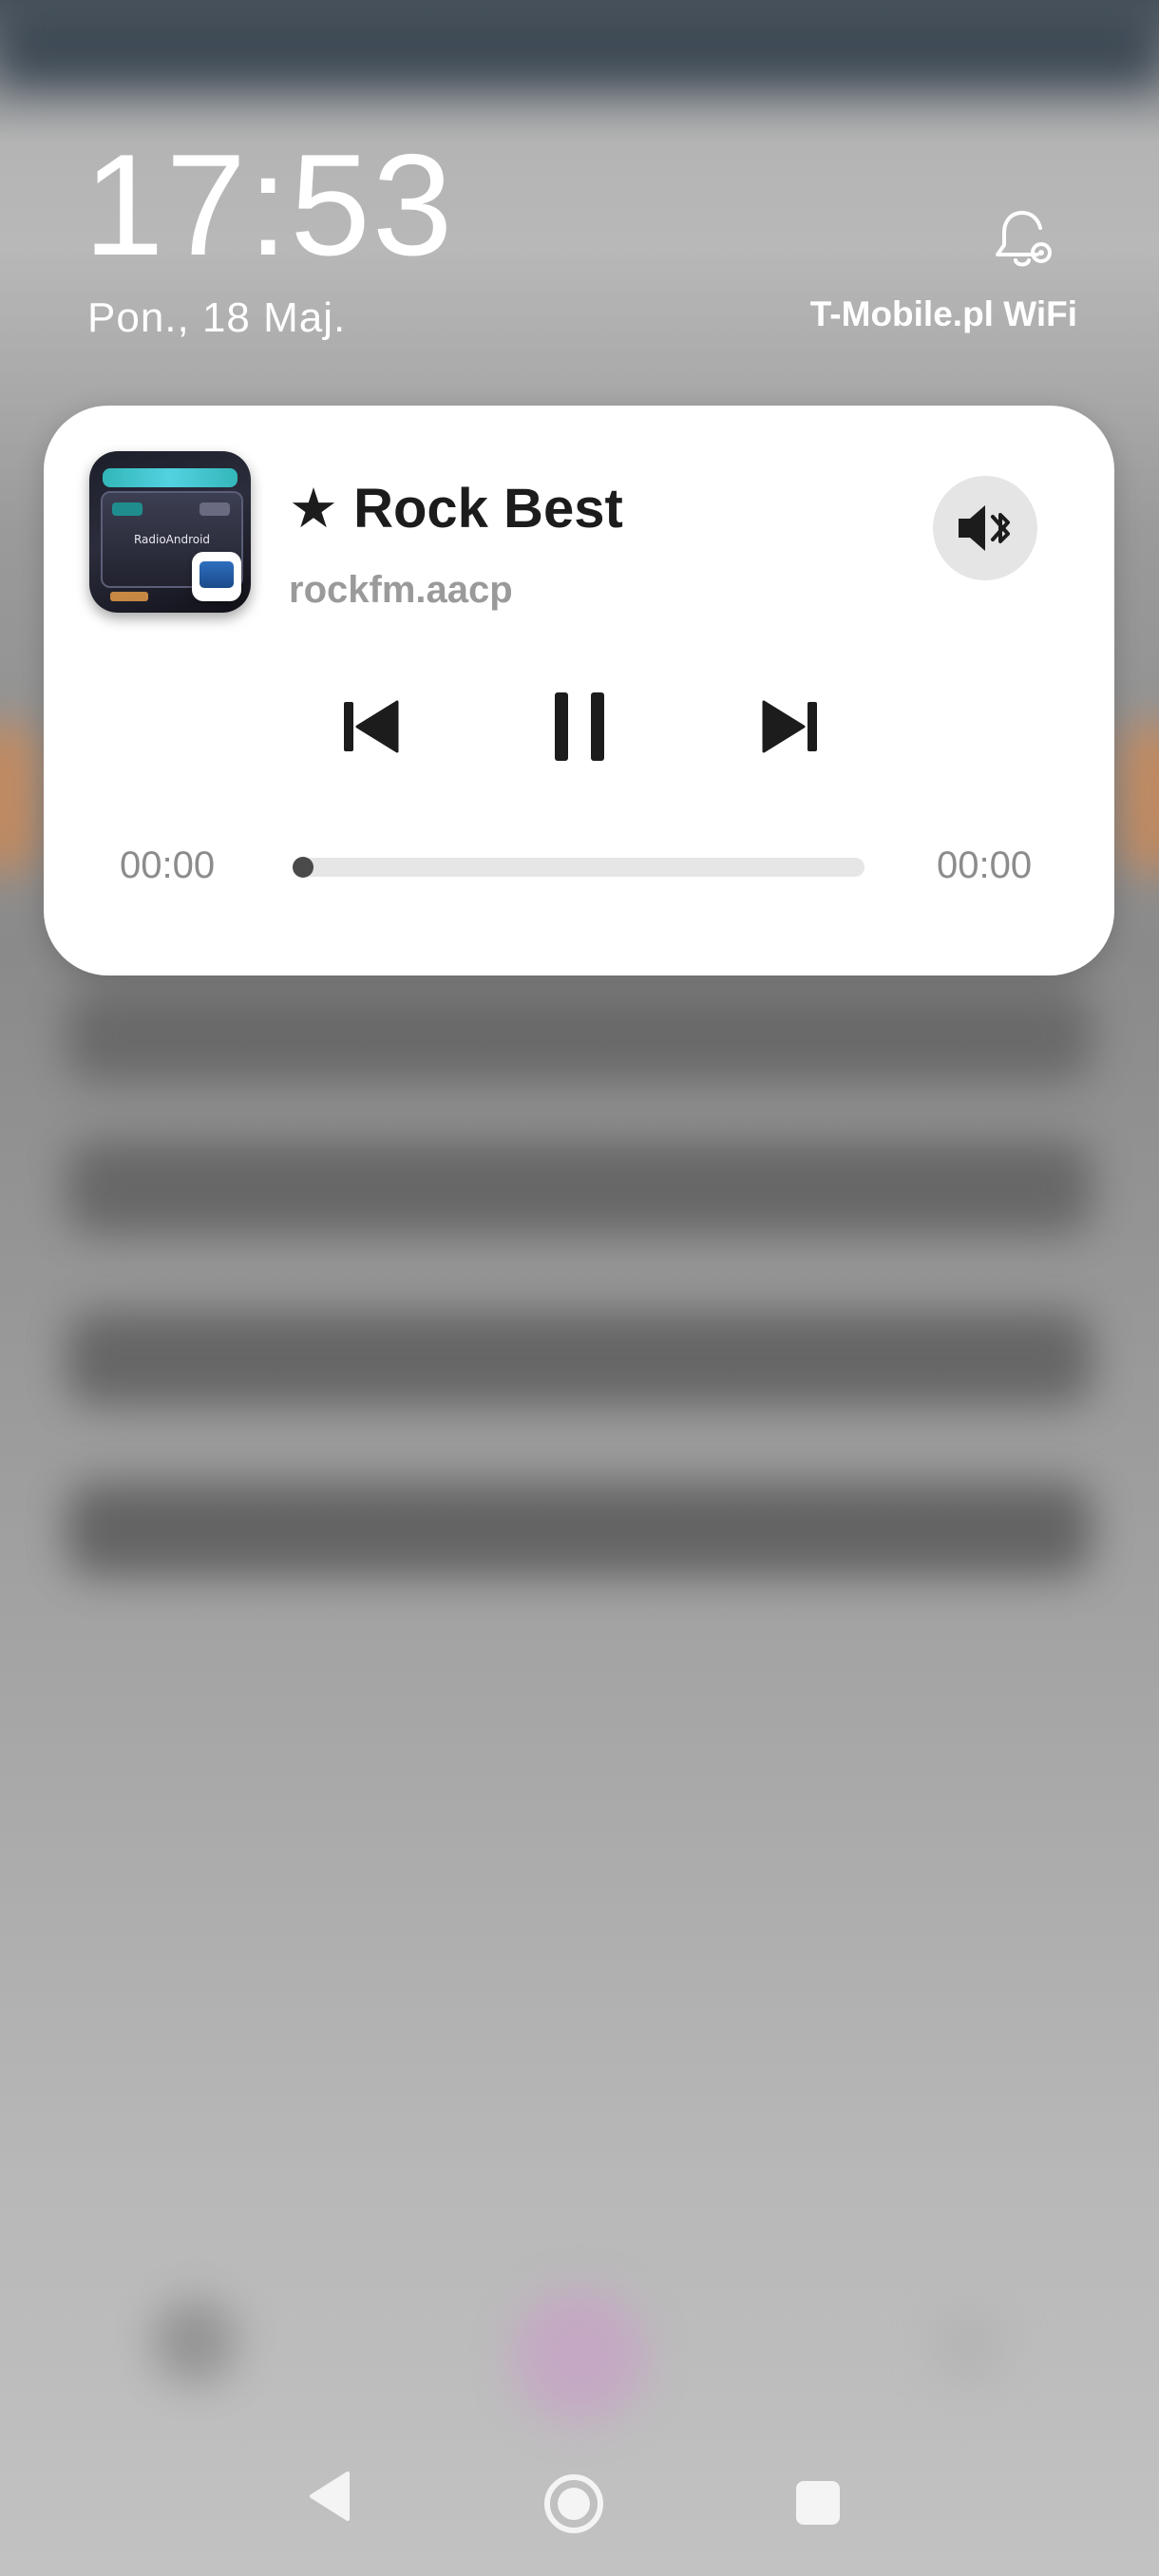 This screenshot has height=2576, width=1159. Describe the element at coordinates (303, 867) in the screenshot. I see `progress-thumb` at that location.